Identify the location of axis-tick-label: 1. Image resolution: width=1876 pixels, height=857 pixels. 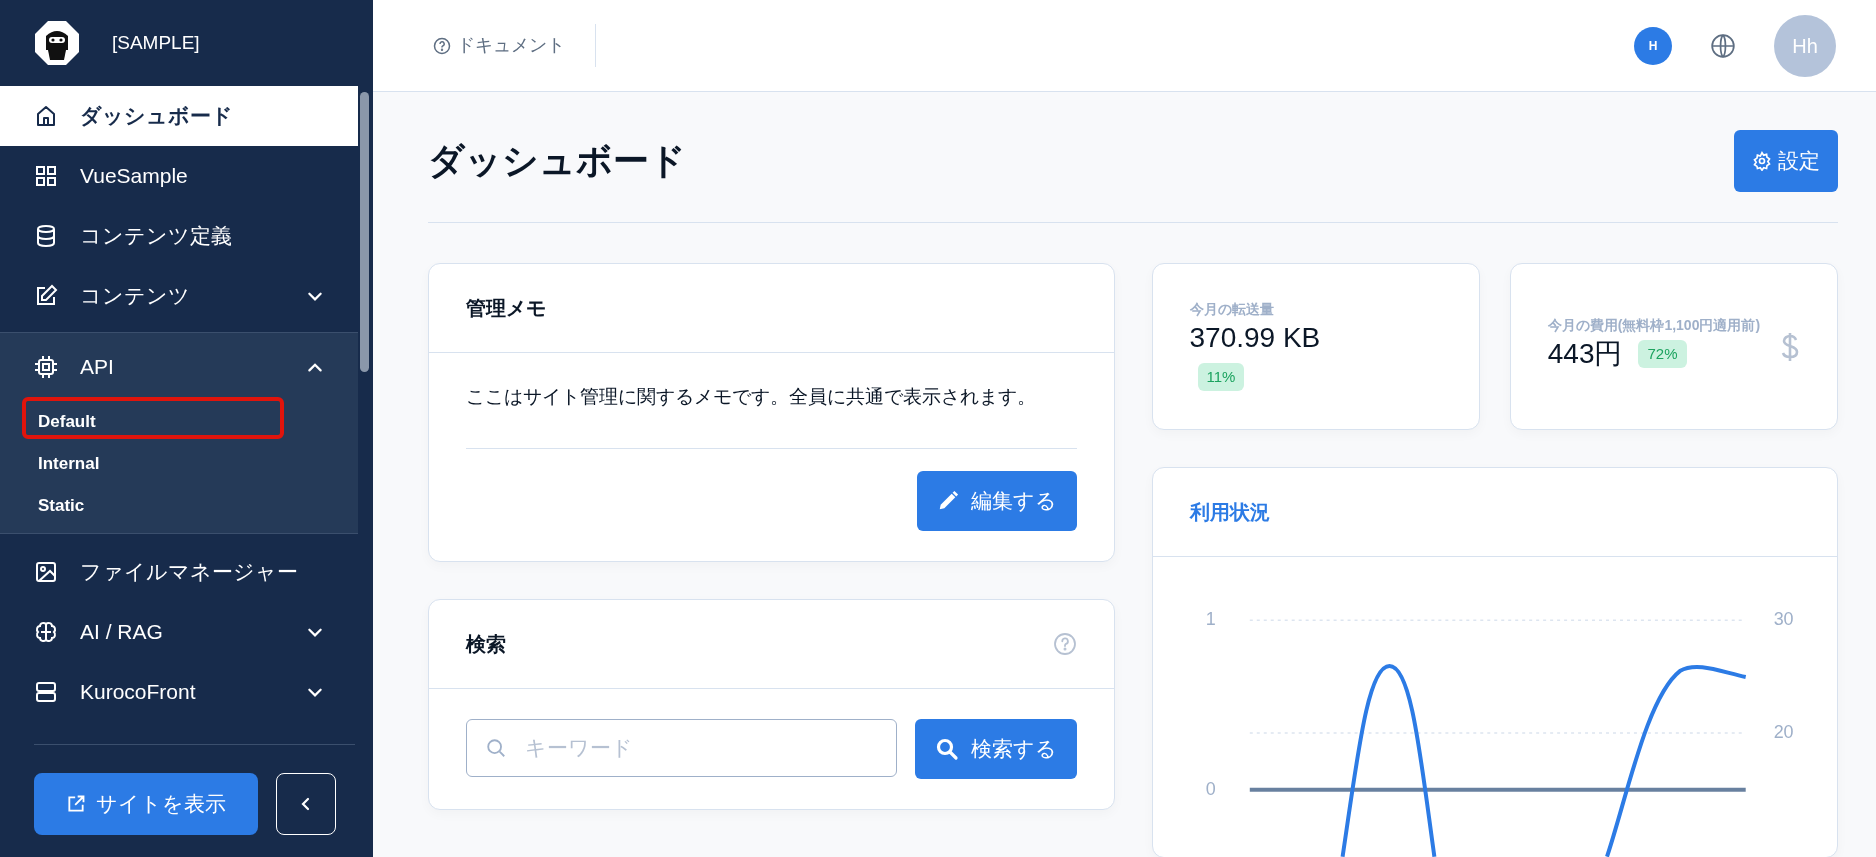
(1210, 619).